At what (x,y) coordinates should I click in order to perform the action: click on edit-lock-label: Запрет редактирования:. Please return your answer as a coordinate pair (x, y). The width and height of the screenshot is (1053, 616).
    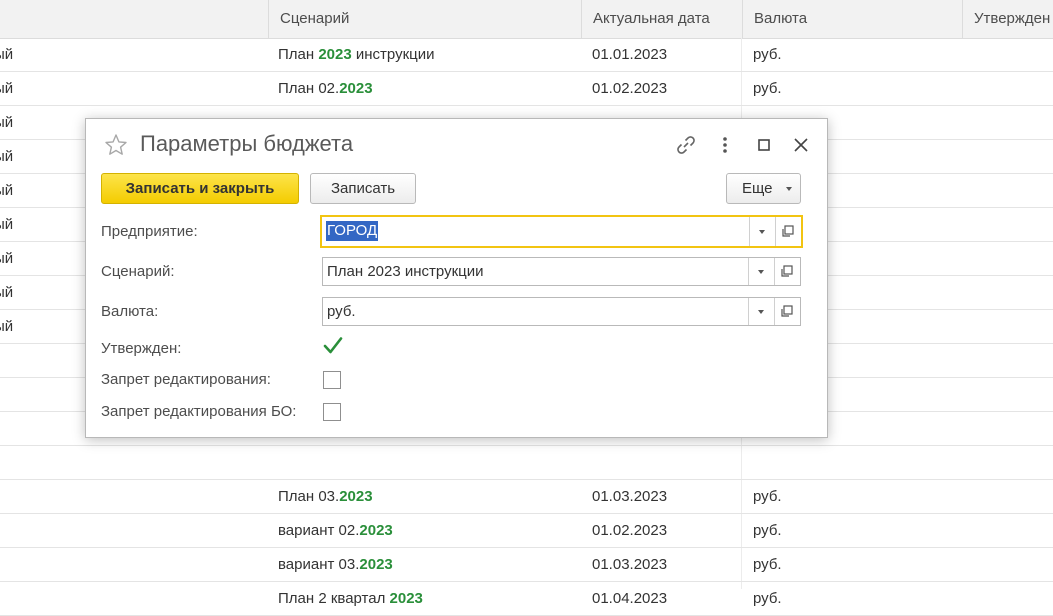
    Looking at the image, I should click on (186, 379).